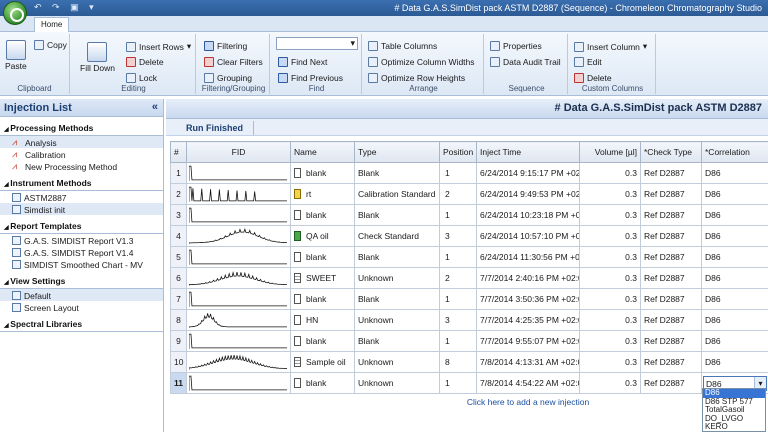 This screenshot has width=768, height=432. Describe the element at coordinates (228, 78) in the screenshot. I see `grouping-button: Grouping` at that location.